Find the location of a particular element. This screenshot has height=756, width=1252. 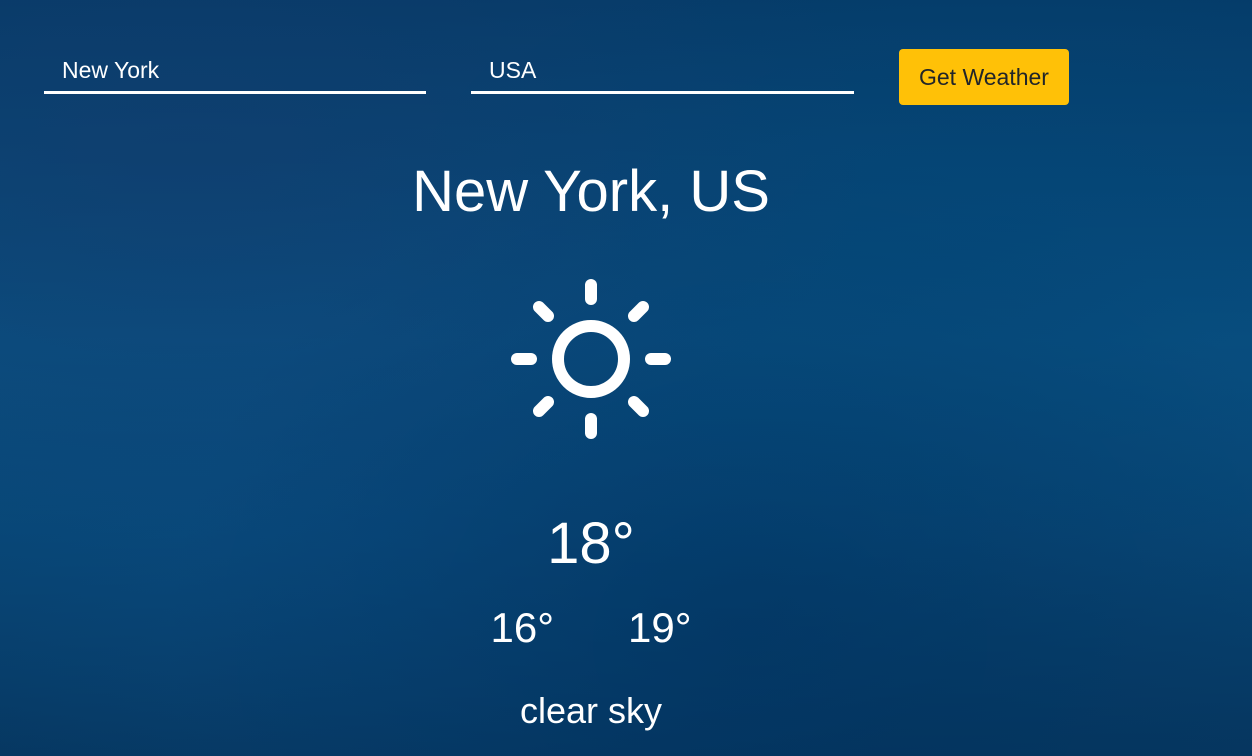

min-max-temperatures: 16° 19° is located at coordinates (591, 628).